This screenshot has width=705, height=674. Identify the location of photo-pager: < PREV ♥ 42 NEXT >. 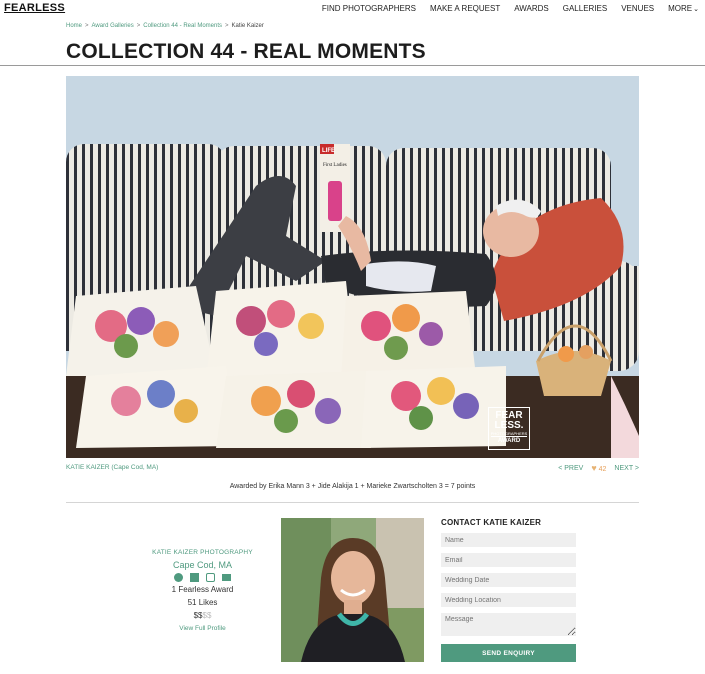
(598, 468).